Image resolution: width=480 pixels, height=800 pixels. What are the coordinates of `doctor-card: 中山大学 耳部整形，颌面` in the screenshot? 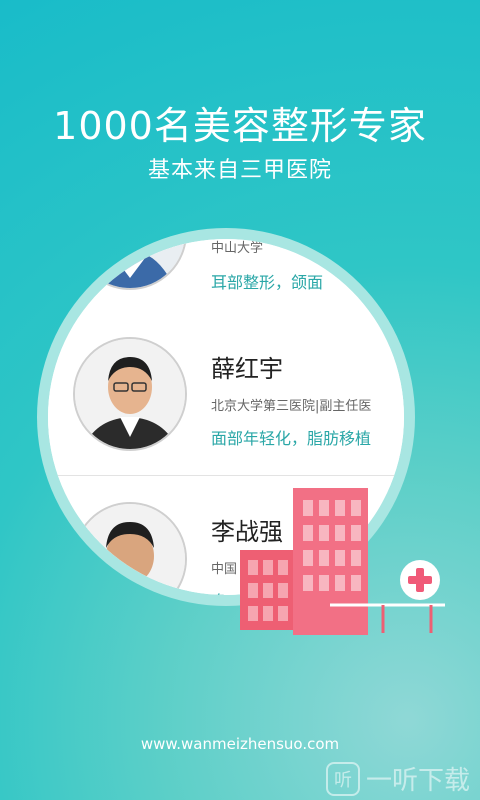 It's located at (226, 276).